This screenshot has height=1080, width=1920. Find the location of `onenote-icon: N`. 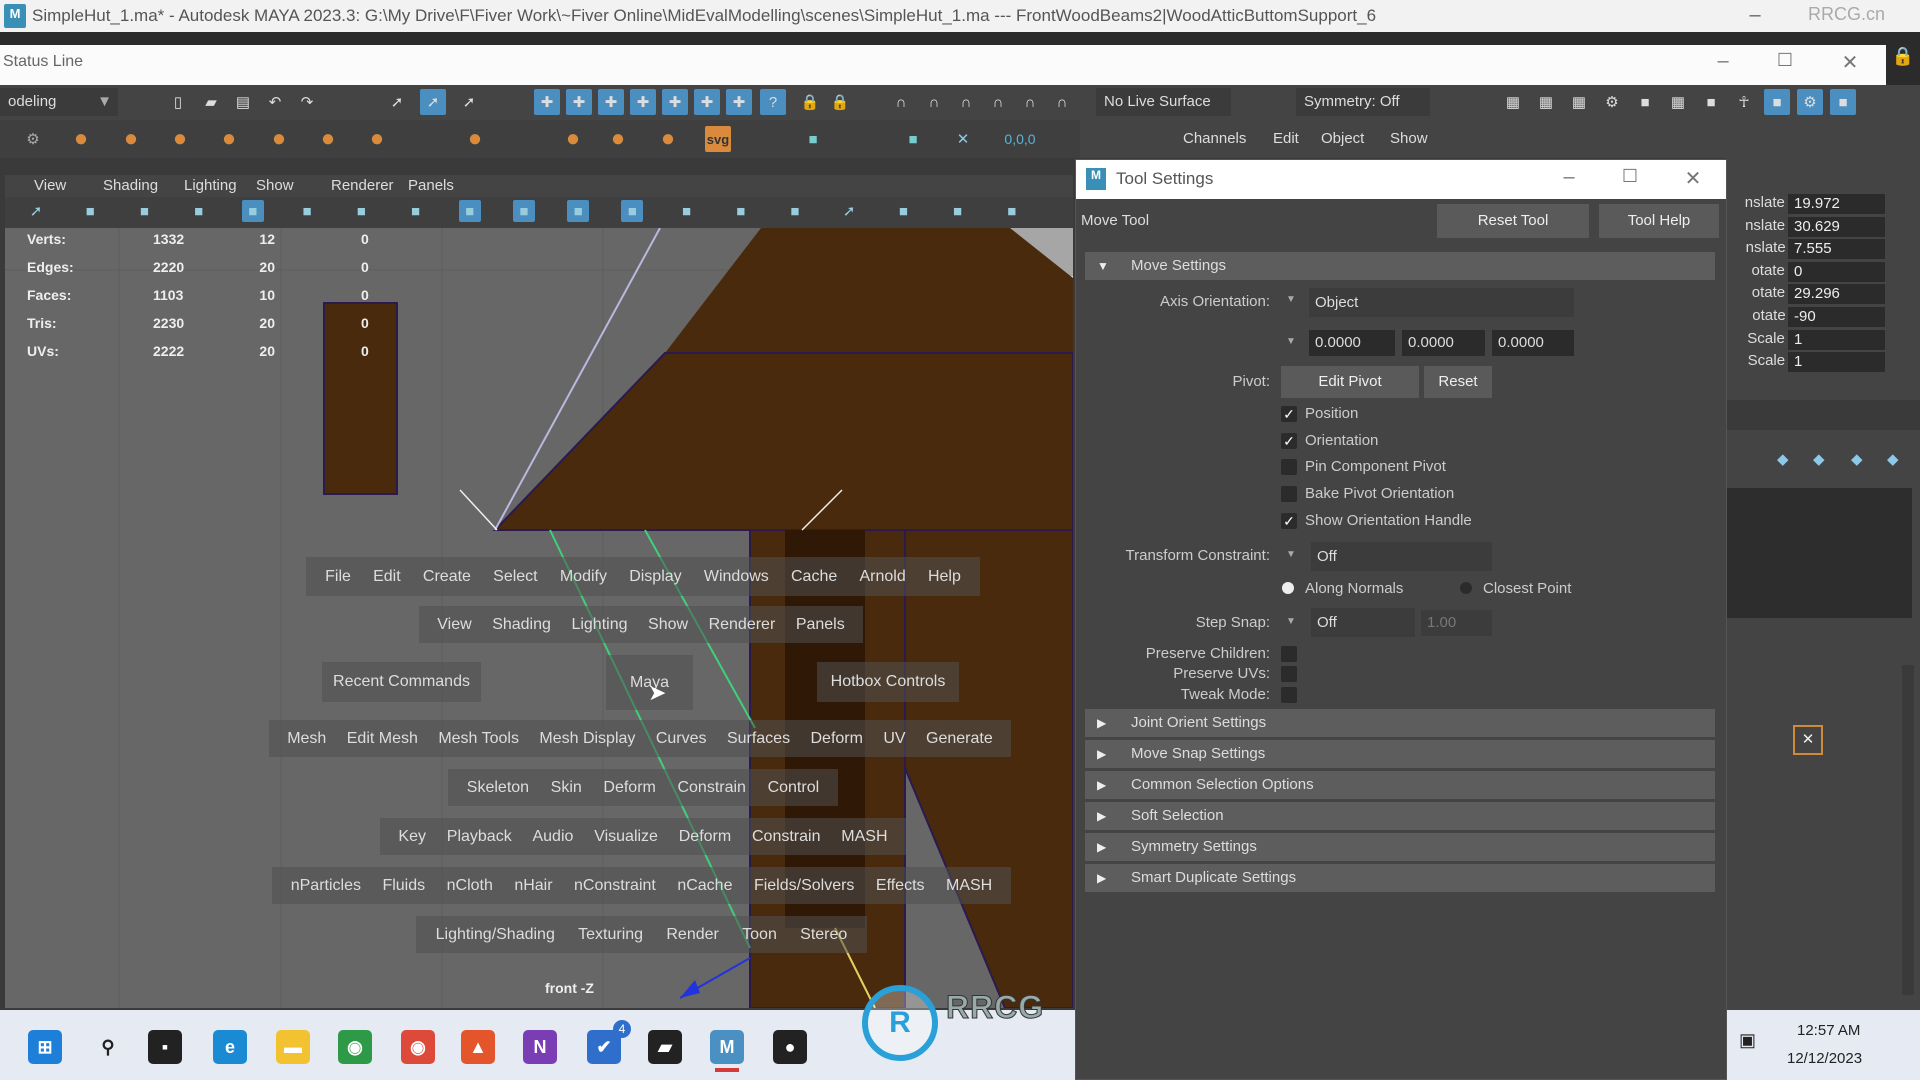

onenote-icon: N is located at coordinates (540, 1047).